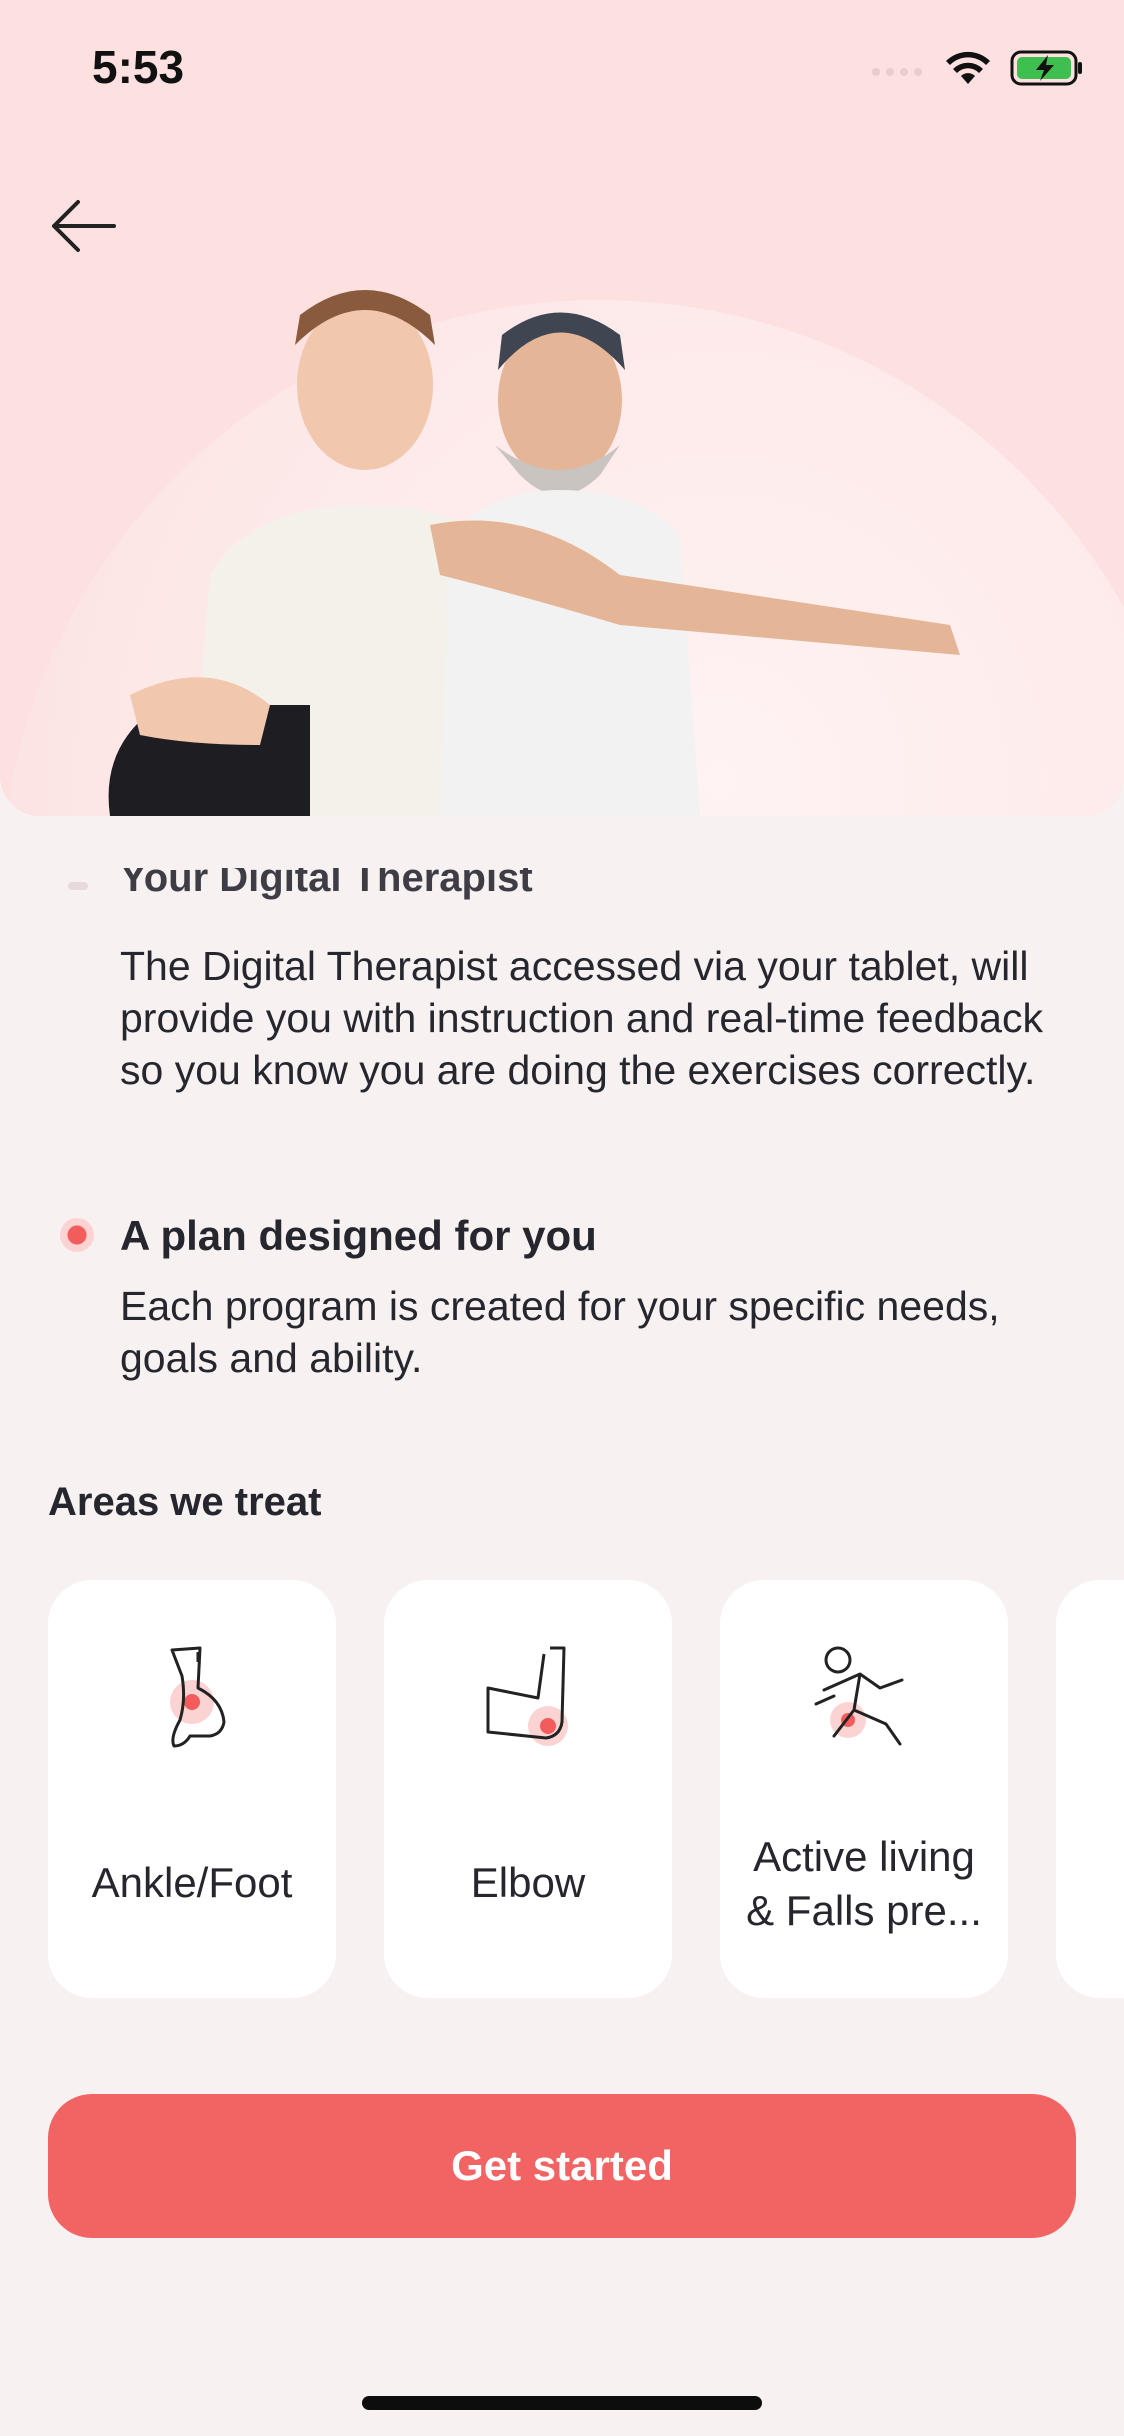 This screenshot has width=1124, height=2436. Describe the element at coordinates (968, 70) in the screenshot. I see `wifi-icon` at that location.